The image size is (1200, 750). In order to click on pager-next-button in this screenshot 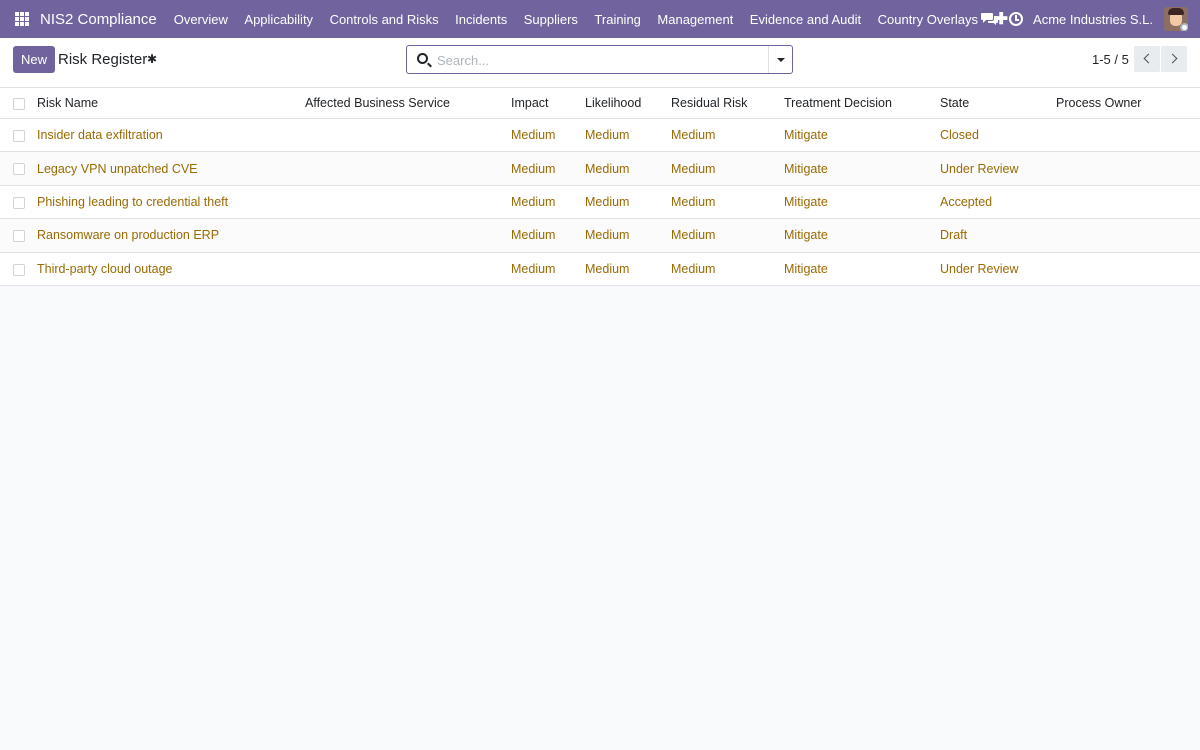, I will do `click(1174, 59)`.